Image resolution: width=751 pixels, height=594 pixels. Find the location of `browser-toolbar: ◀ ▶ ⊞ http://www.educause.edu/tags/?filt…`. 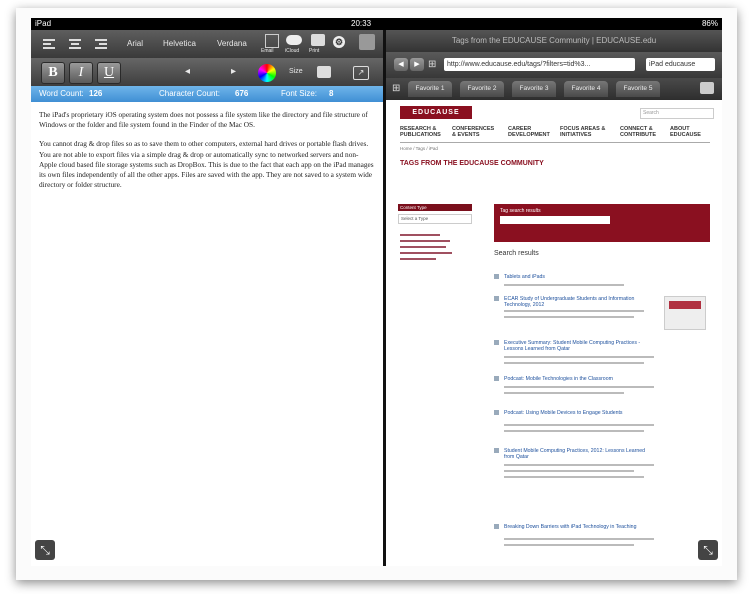

browser-toolbar: ◀ ▶ ⊞ http://www.educause.edu/tags/?filt… is located at coordinates (554, 65).